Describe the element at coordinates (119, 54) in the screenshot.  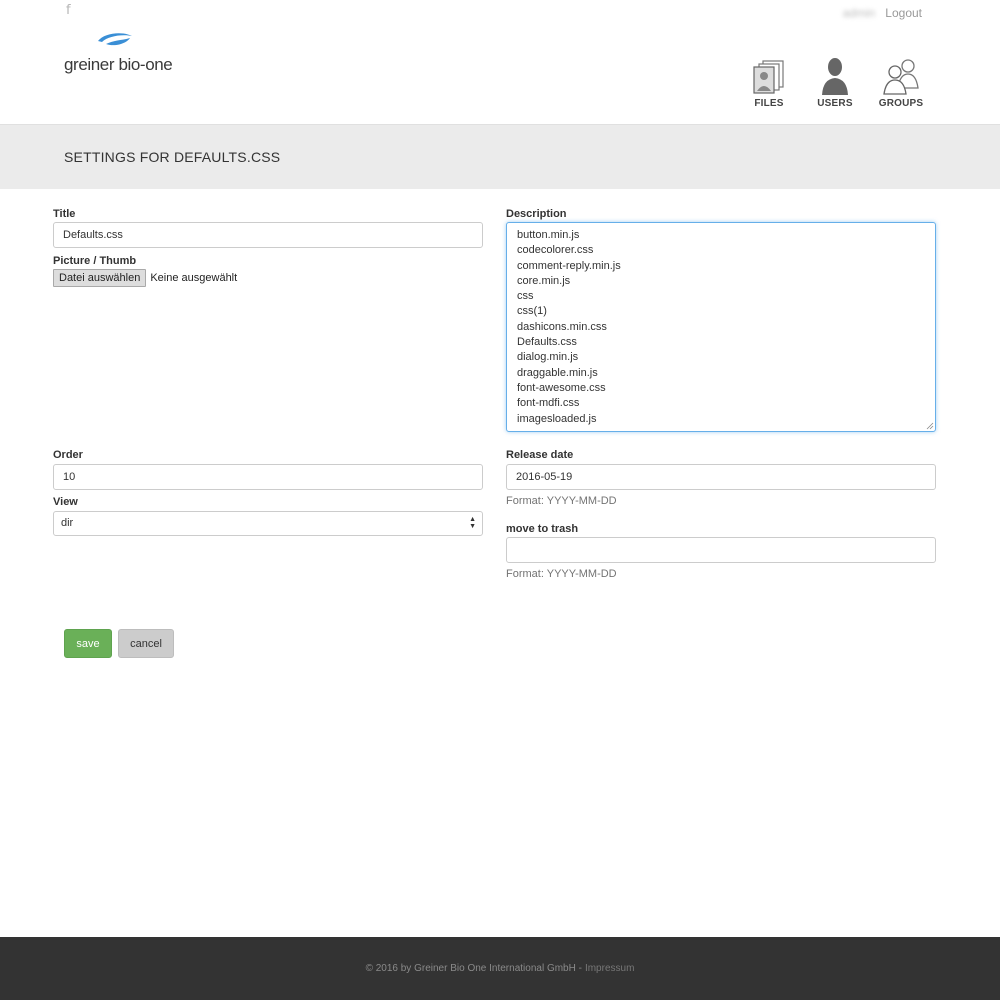
I see `logo: greiner bio-one` at that location.